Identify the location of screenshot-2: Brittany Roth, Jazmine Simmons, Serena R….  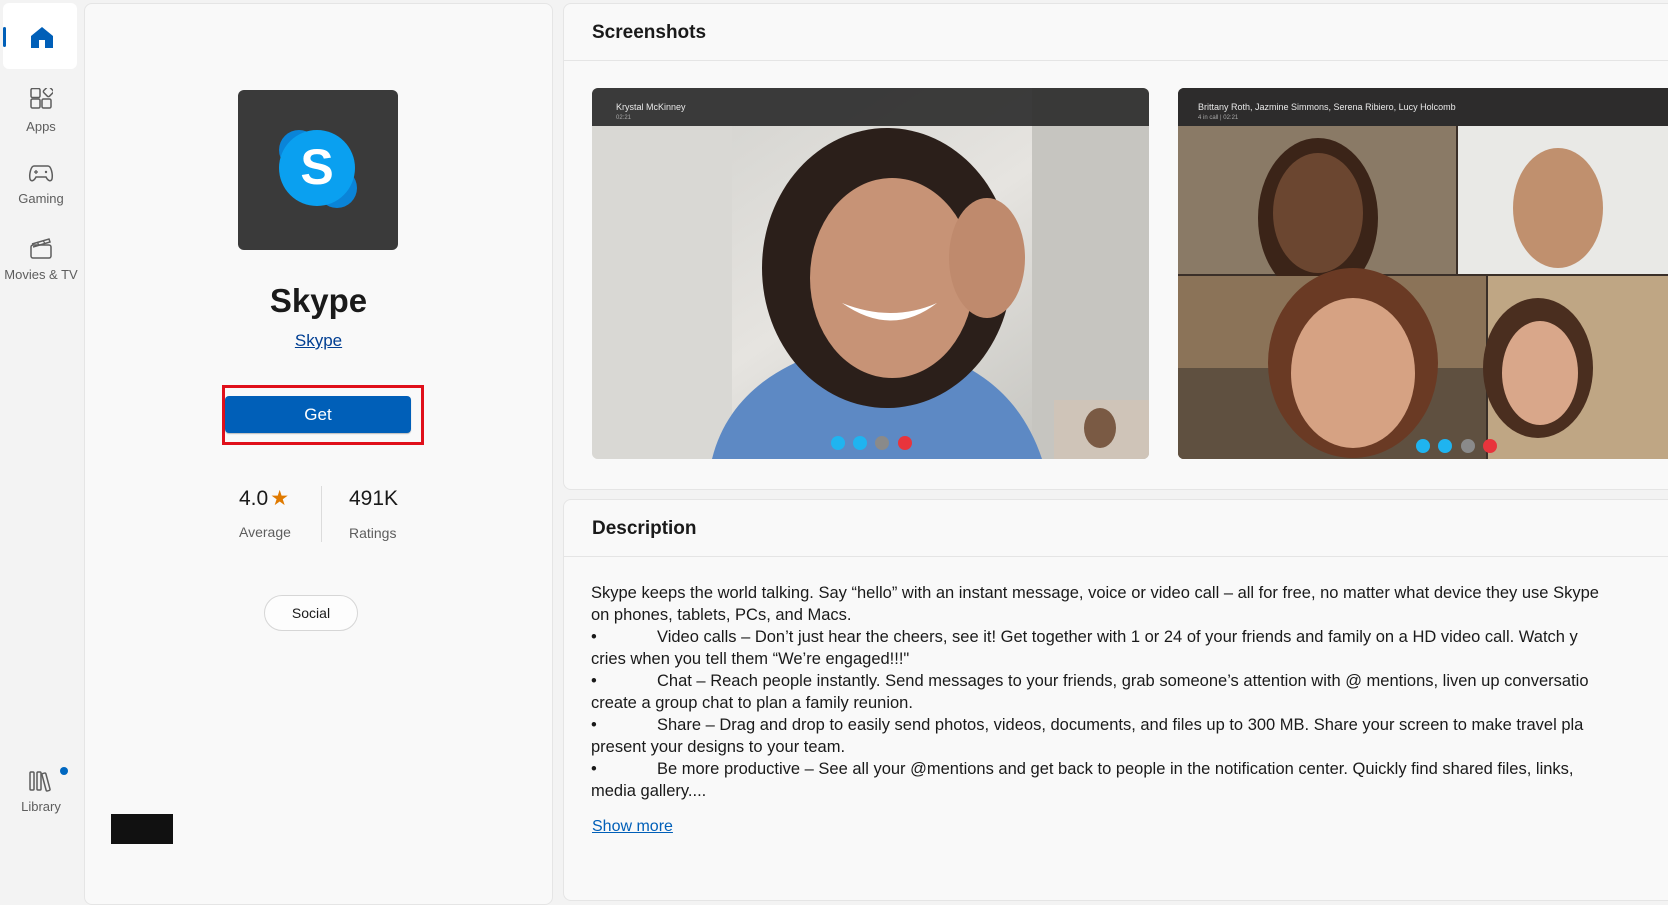
(1423, 273).